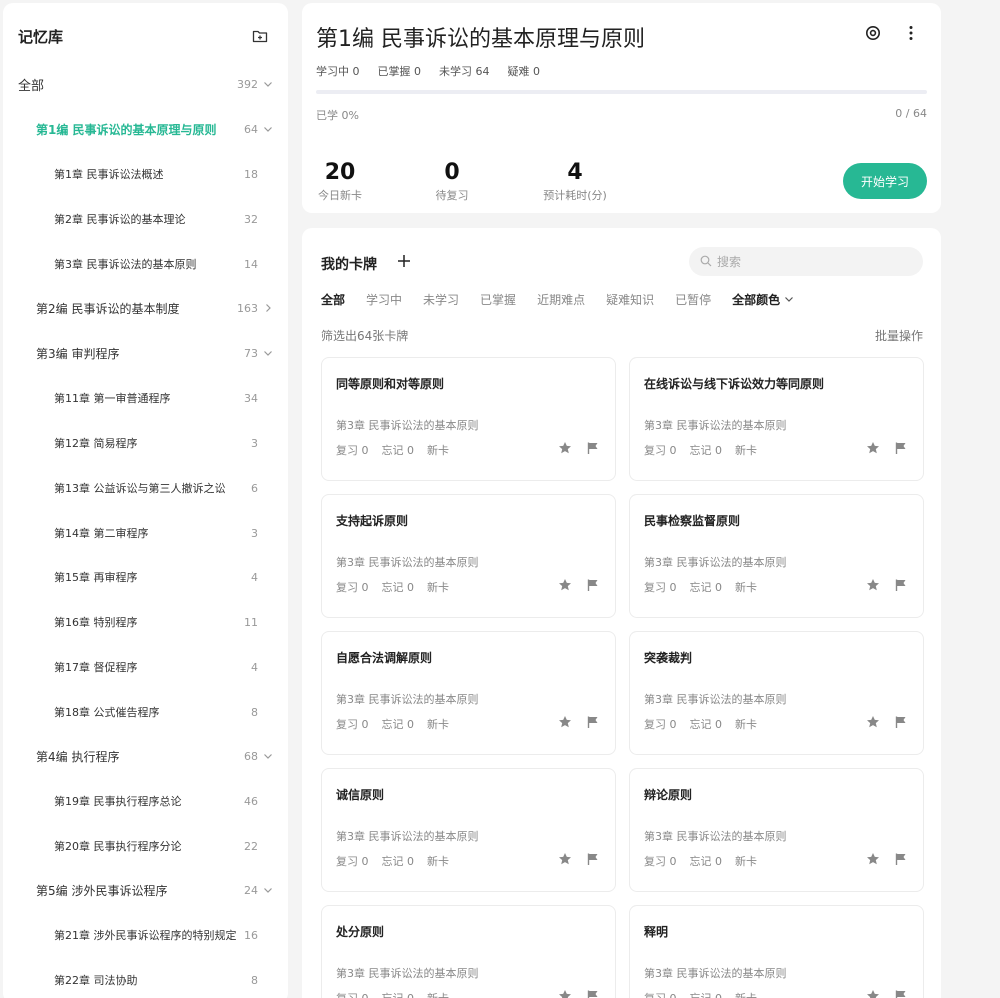  I want to click on sidebar-item-label: 第16章 特别程序, so click(96, 622).